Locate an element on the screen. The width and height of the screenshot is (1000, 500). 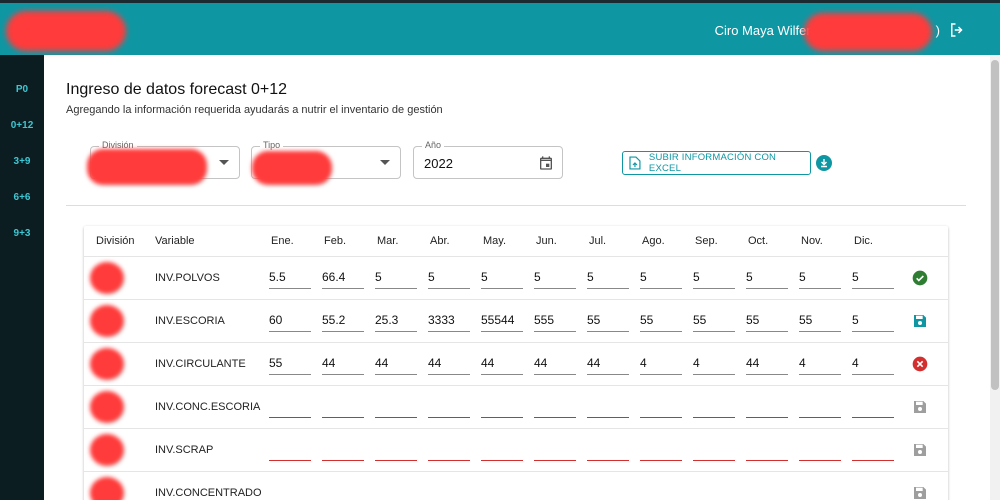
month-input: 25.3 is located at coordinates (396, 321).